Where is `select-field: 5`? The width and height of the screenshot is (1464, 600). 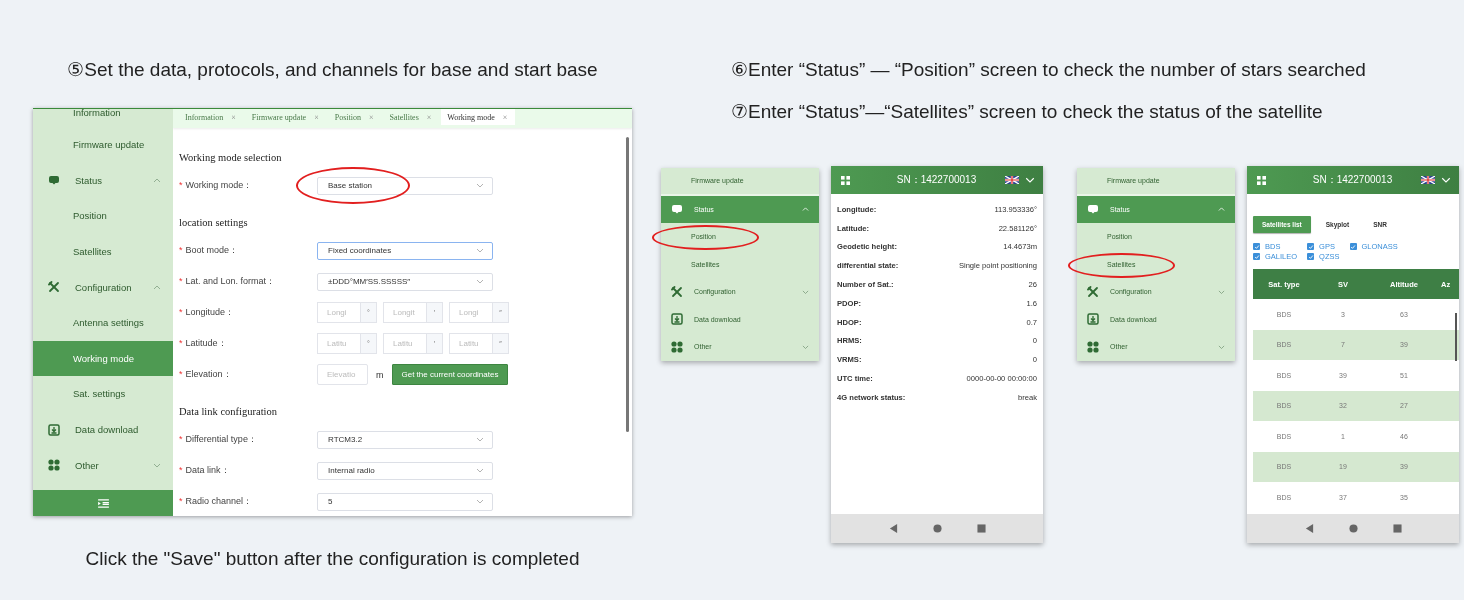
select-field: 5 is located at coordinates (405, 501).